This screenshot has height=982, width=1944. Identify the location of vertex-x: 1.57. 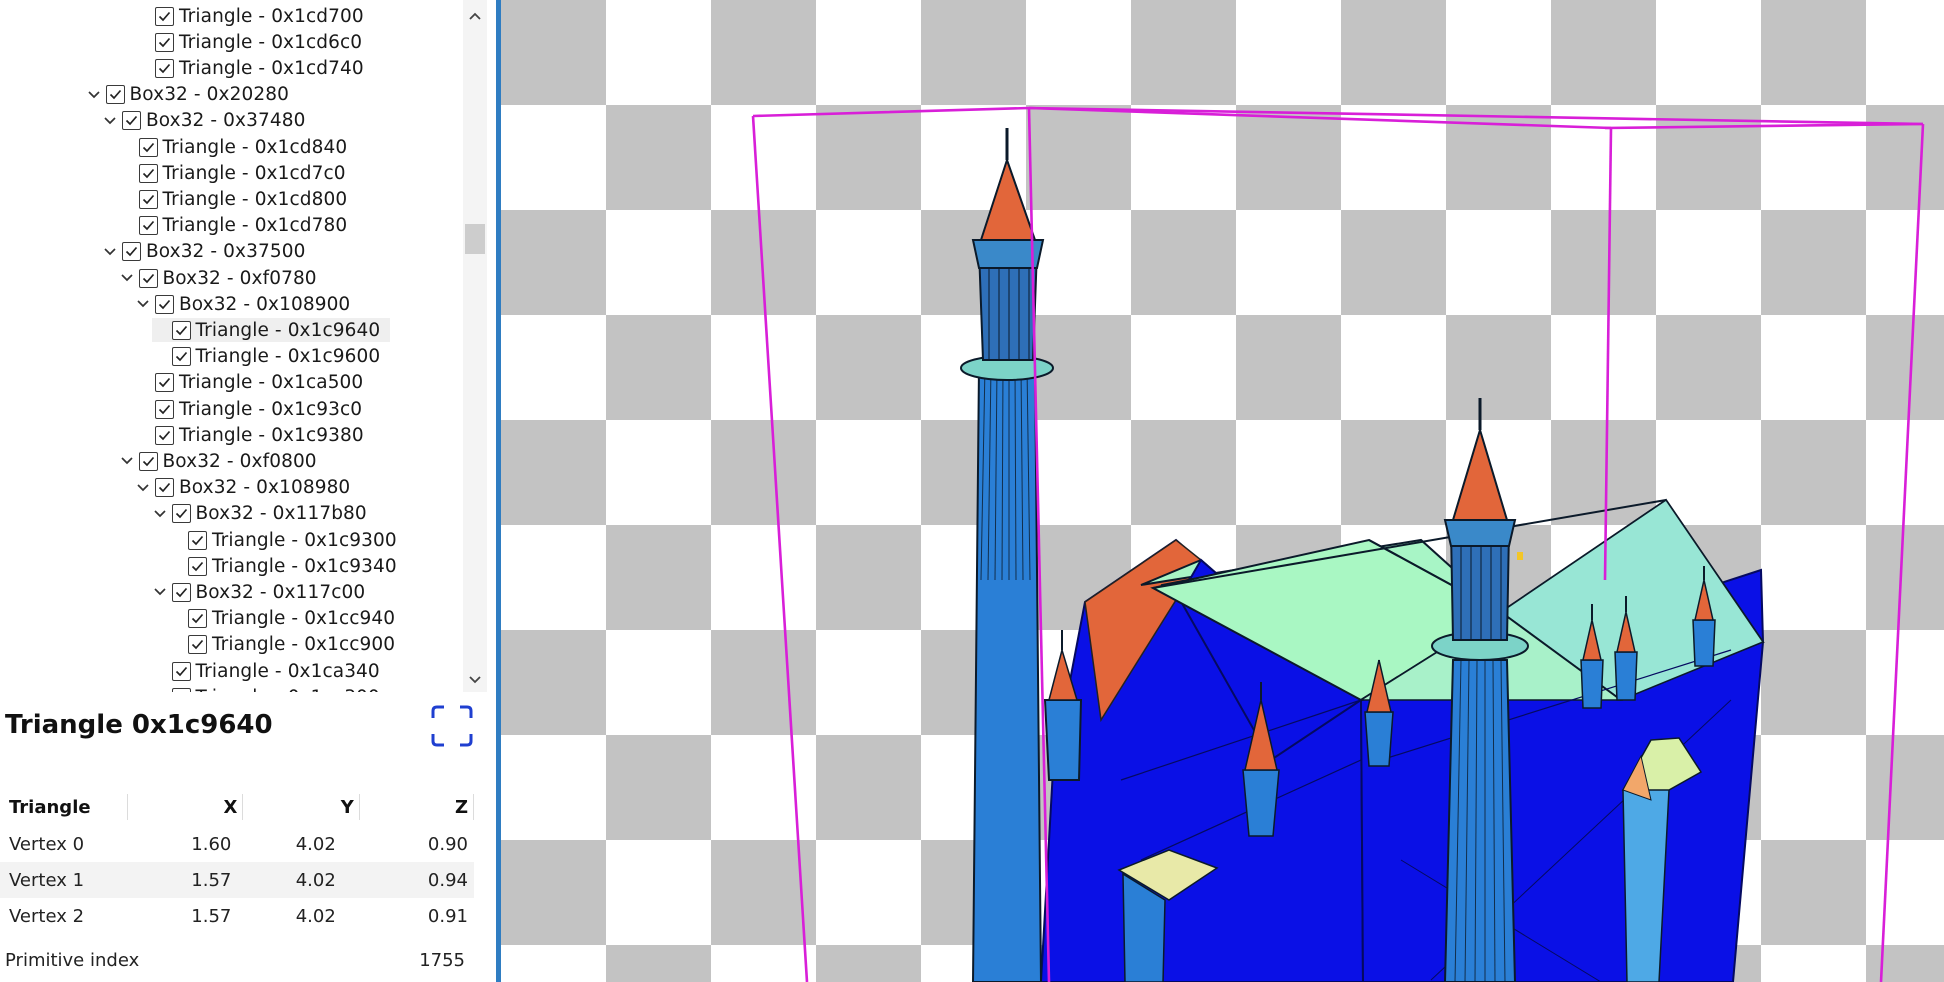
(211, 916).